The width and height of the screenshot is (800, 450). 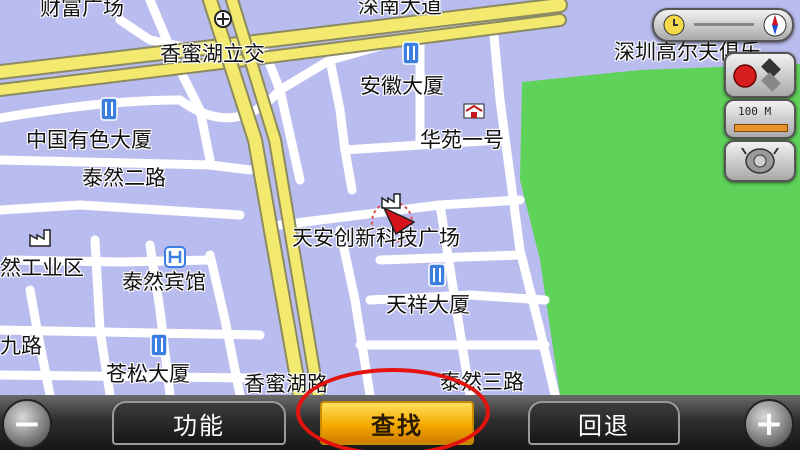 I want to click on function-button: 功能, so click(x=199, y=423).